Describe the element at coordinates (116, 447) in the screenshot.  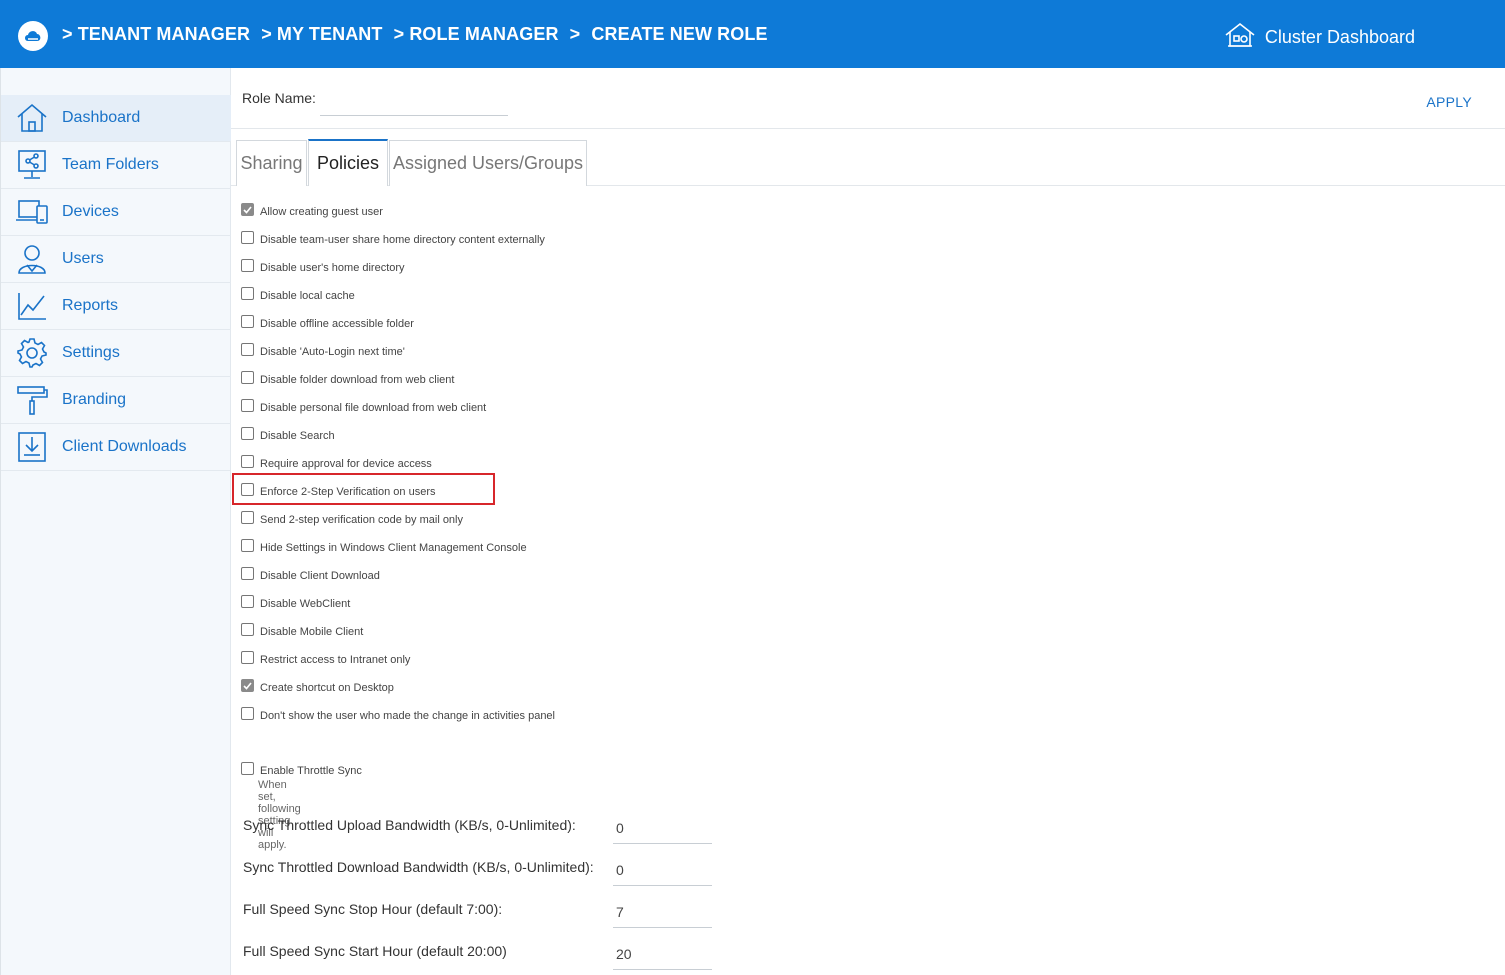
I see `sidebar-item-client-downloads: Client Downloads` at that location.